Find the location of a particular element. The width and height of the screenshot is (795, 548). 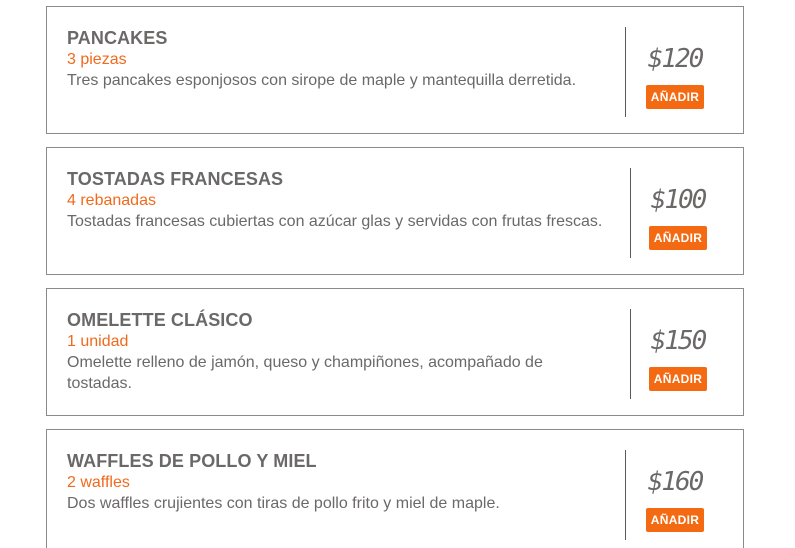

menu-item-name: OMELETTE CLÁSICO is located at coordinates (160, 320).